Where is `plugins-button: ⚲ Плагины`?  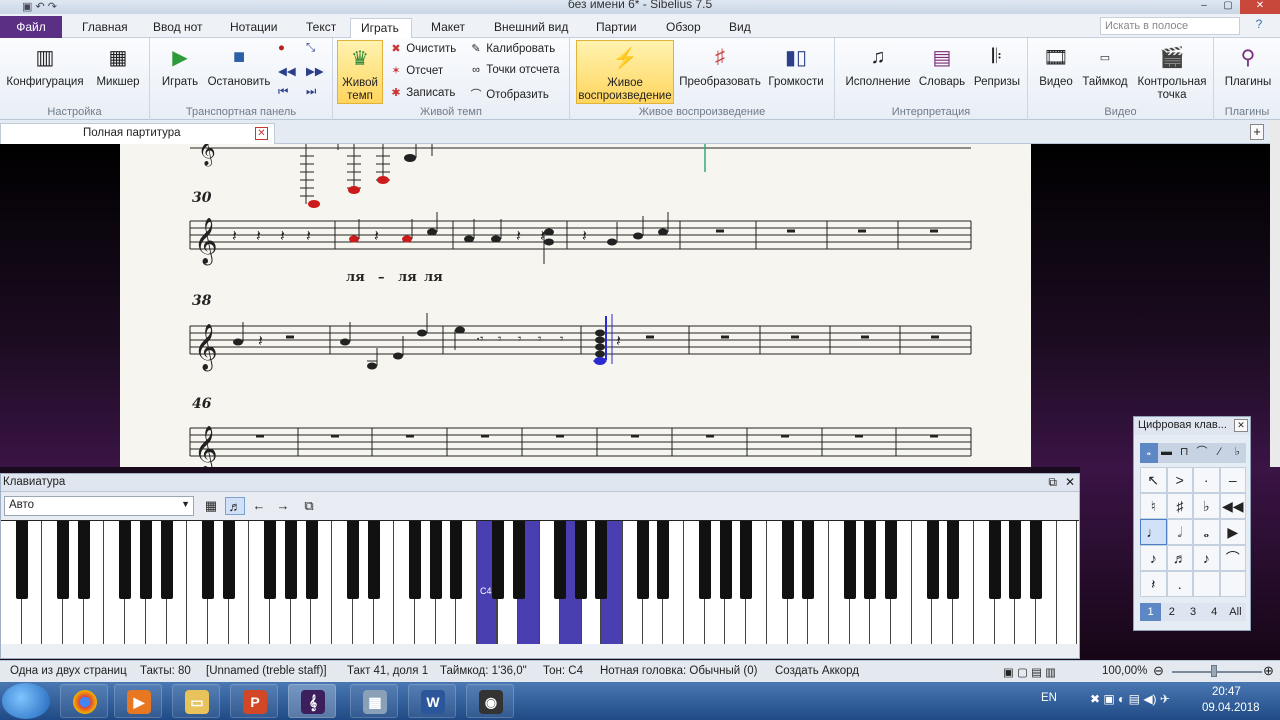
plugins-button: ⚲ Плагины is located at coordinates (1248, 64).